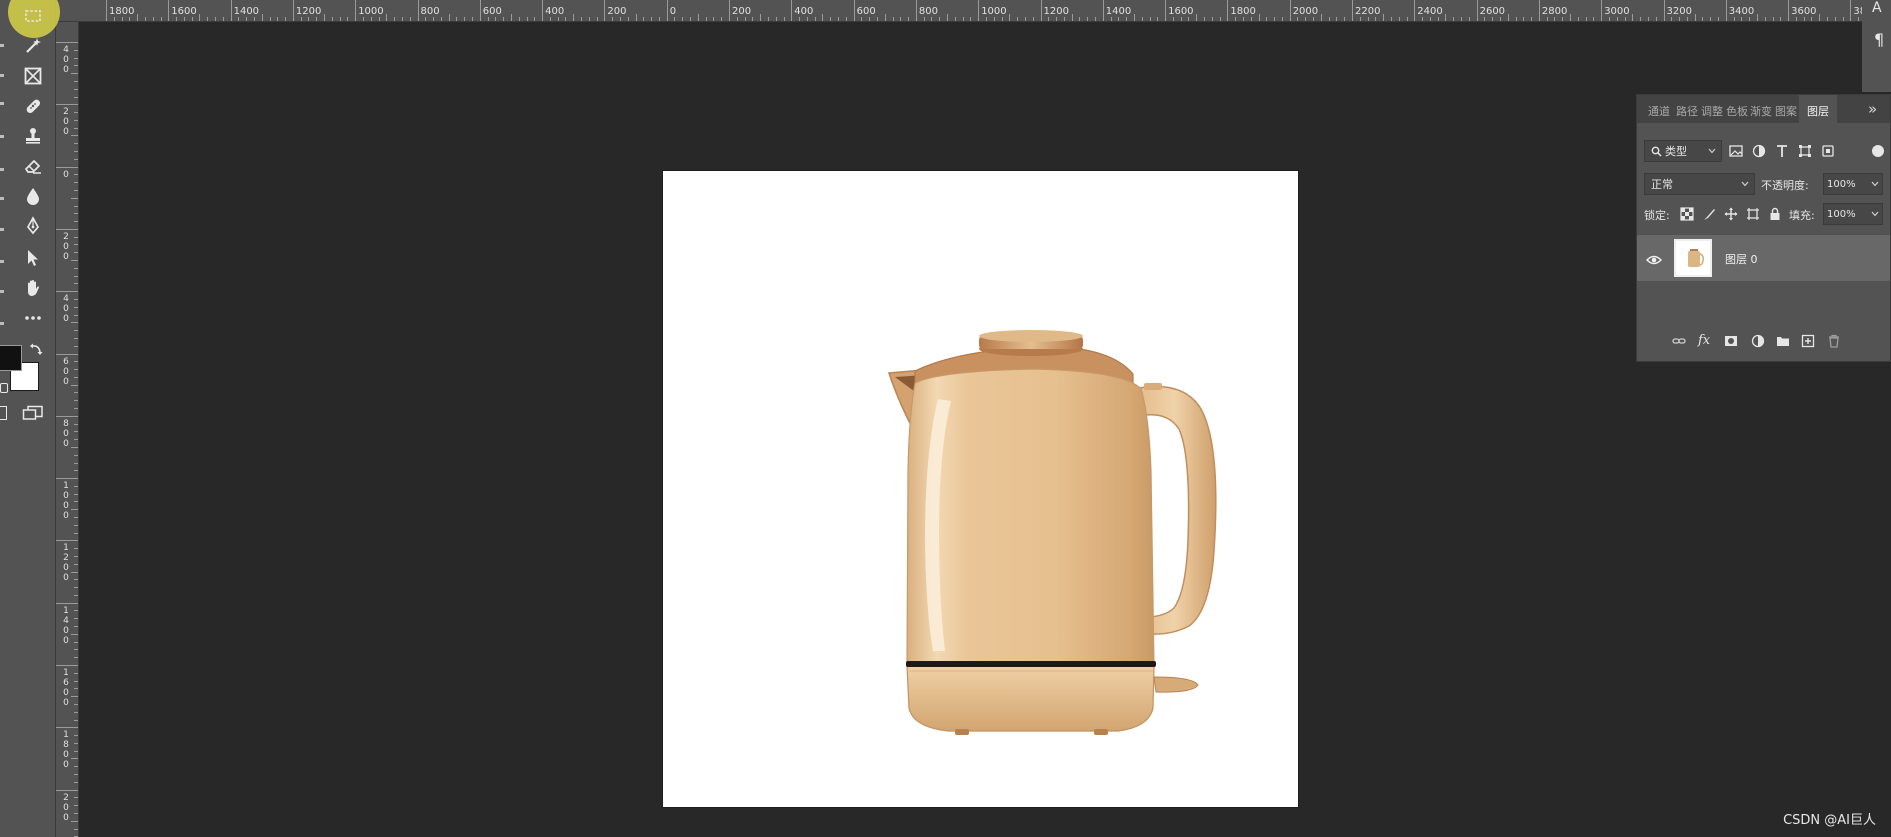  Describe the element at coordinates (1693, 258) in the screenshot. I see `layer-thumbnail` at that location.